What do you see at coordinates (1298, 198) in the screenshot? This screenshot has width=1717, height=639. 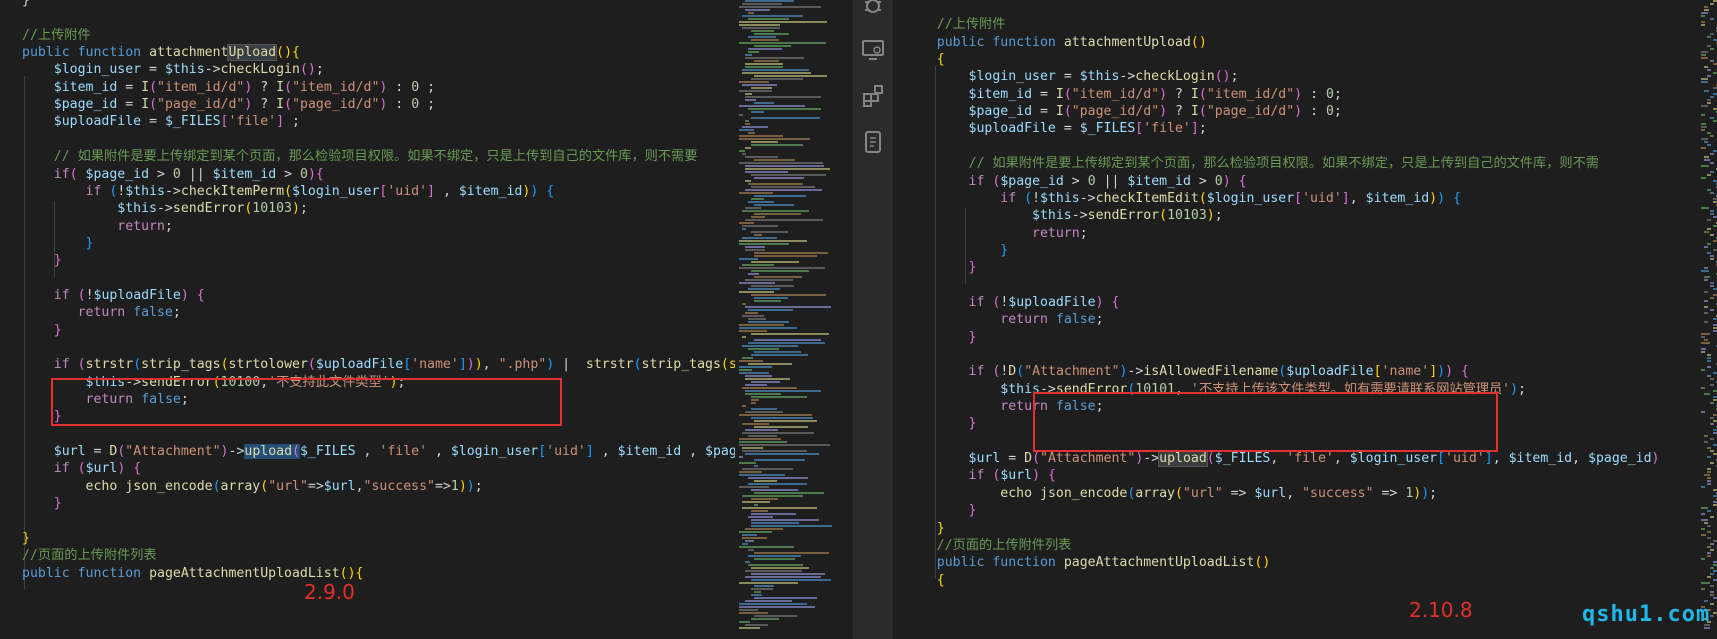 I see `code-token: [` at bounding box center [1298, 198].